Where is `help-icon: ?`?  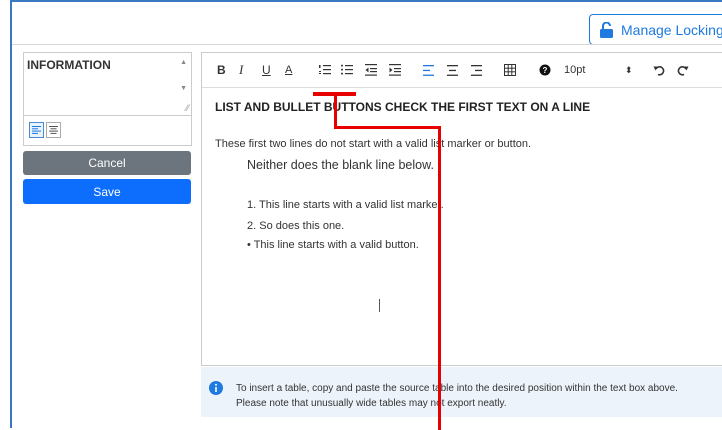 help-icon: ? is located at coordinates (545, 70).